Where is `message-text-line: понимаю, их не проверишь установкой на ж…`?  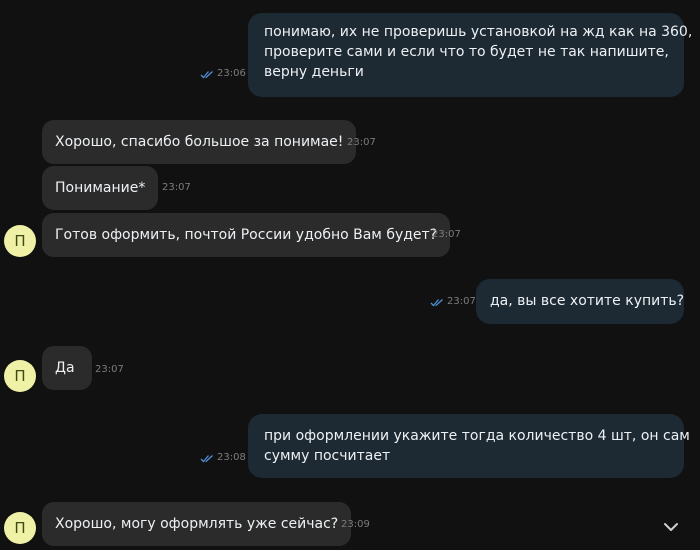 message-text-line: понимаю, их не проверишь установкой на ж… is located at coordinates (478, 32).